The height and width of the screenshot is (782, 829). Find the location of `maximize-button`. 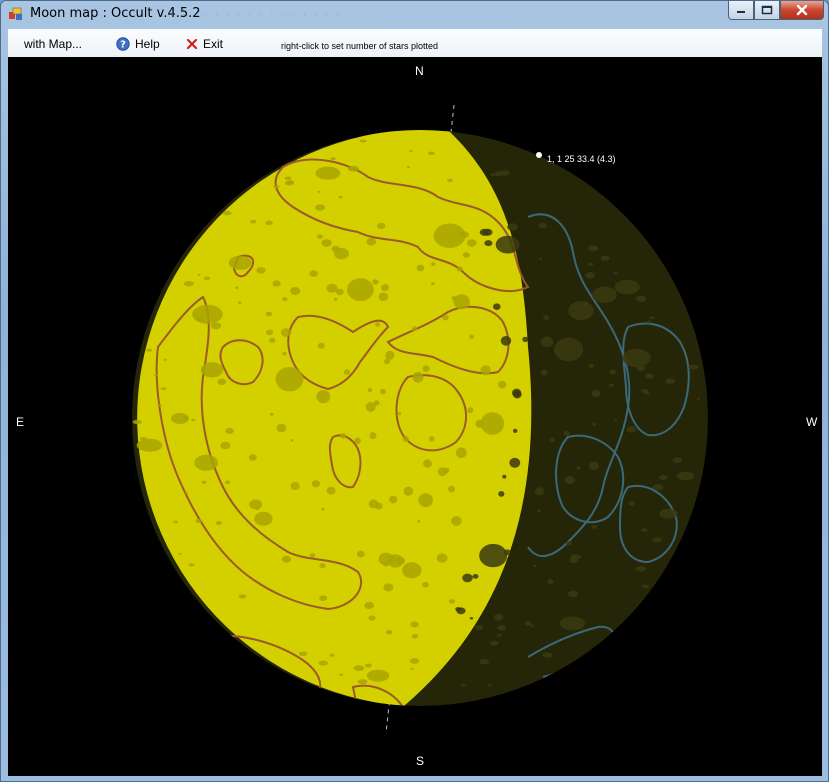

maximize-button is located at coordinates (767, 10).